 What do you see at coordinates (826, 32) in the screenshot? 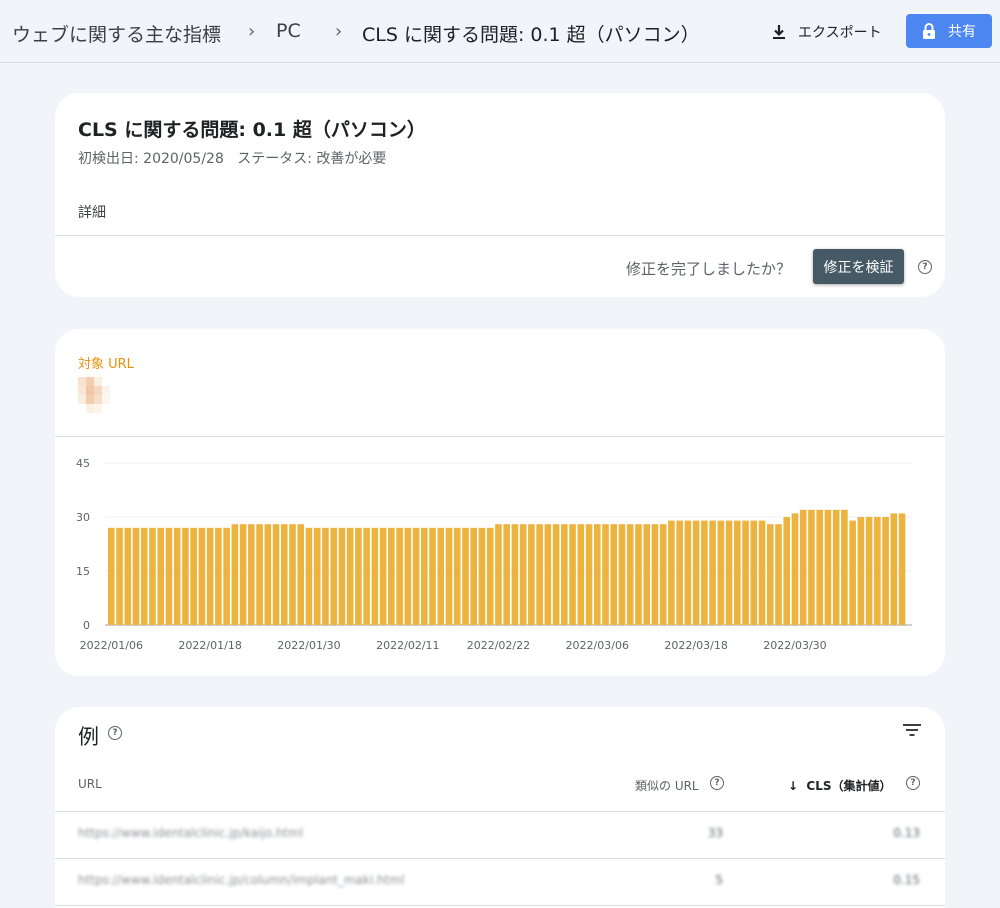
I see `export-button: エクスポート` at bounding box center [826, 32].